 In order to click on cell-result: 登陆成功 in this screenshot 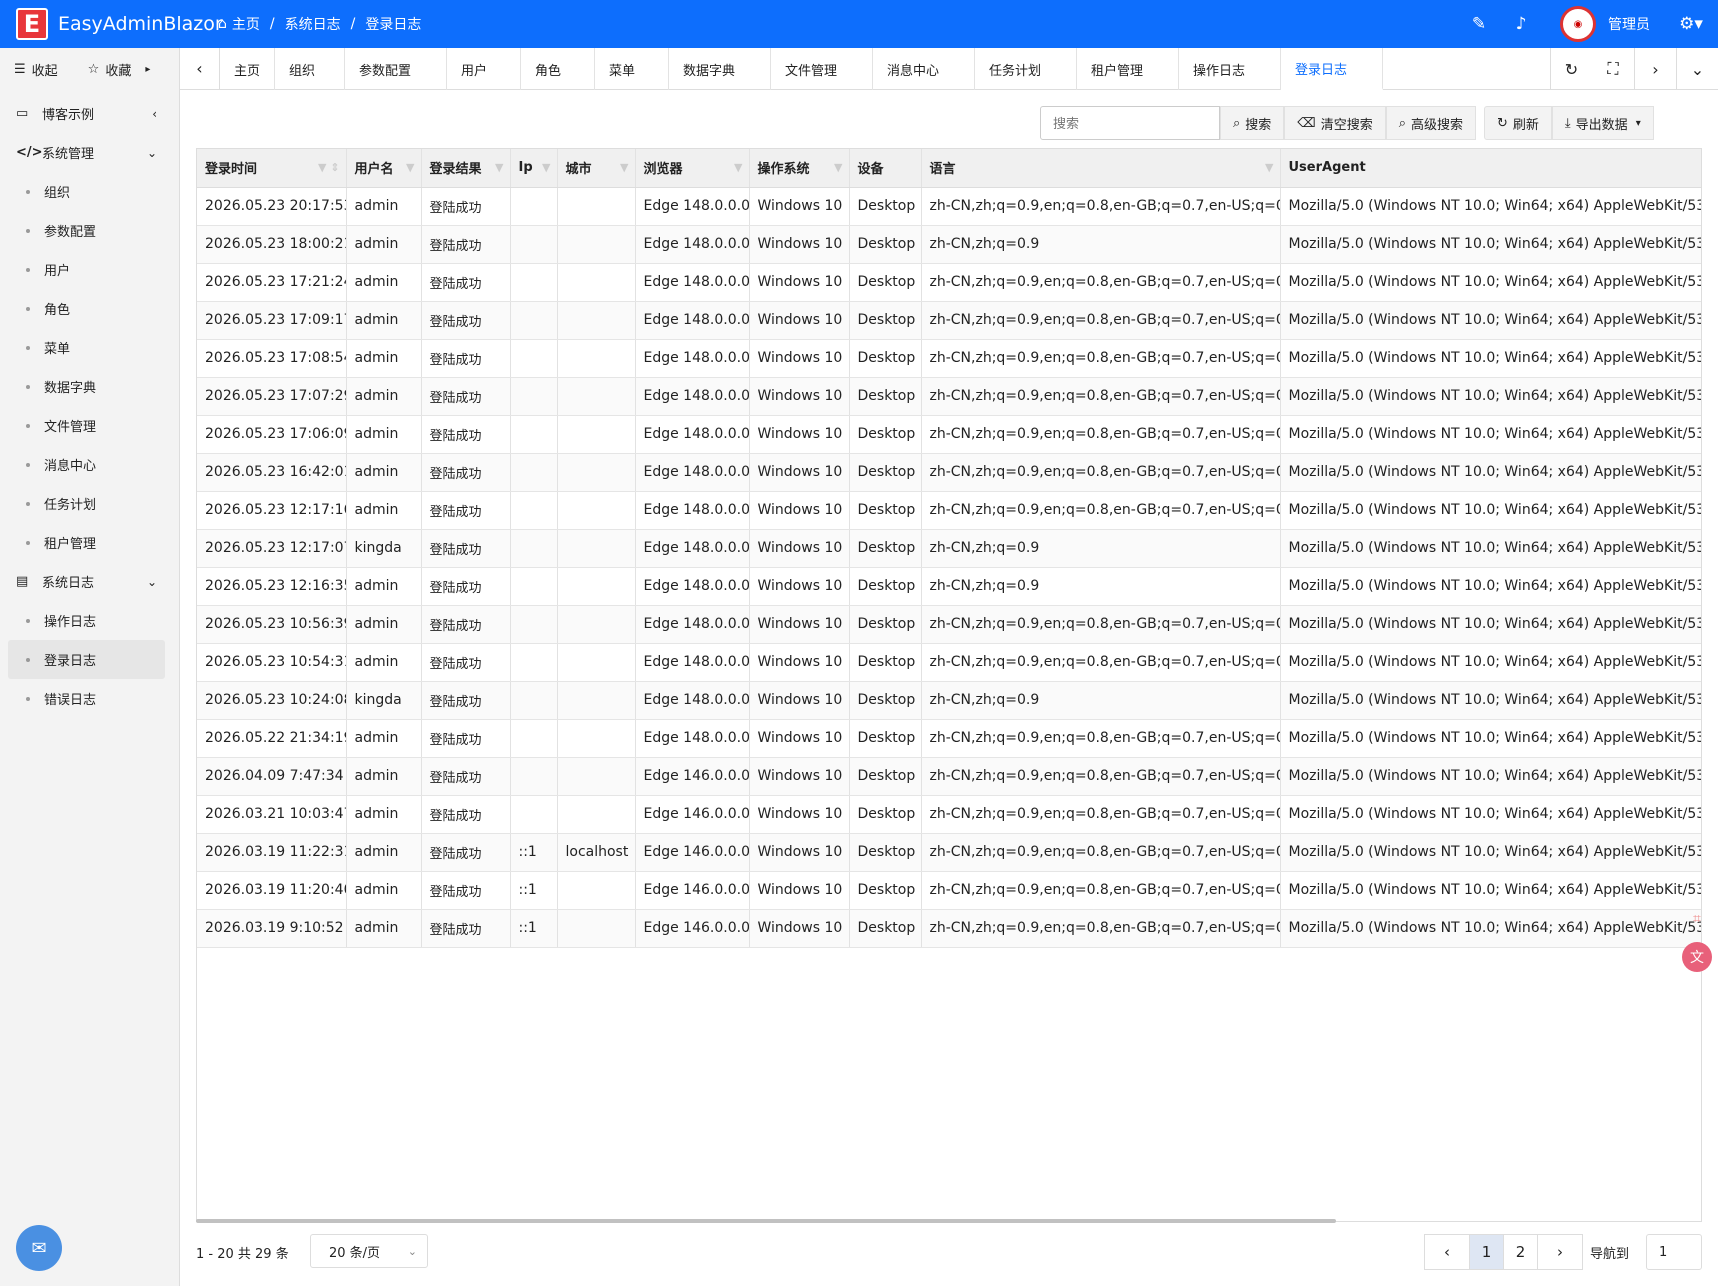, I will do `click(466, 434)`.